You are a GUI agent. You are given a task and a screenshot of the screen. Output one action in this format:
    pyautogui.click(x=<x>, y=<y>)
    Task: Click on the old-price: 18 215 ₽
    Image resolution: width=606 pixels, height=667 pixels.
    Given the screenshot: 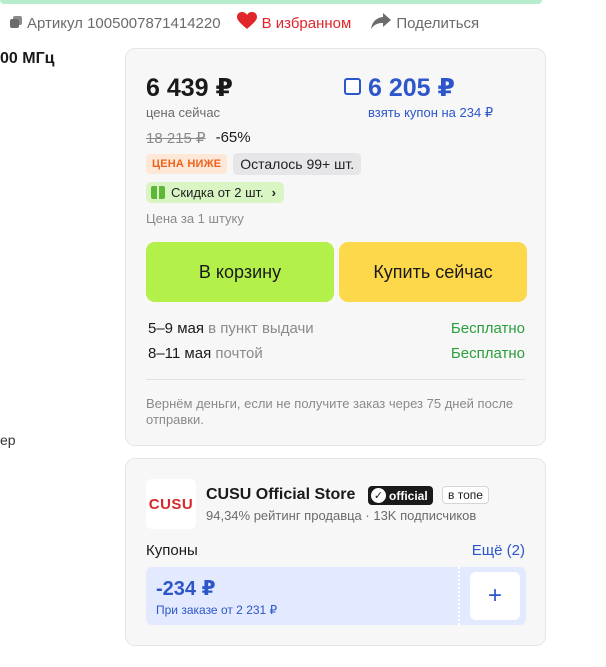 What is the action you would take?
    pyautogui.click(x=176, y=138)
    